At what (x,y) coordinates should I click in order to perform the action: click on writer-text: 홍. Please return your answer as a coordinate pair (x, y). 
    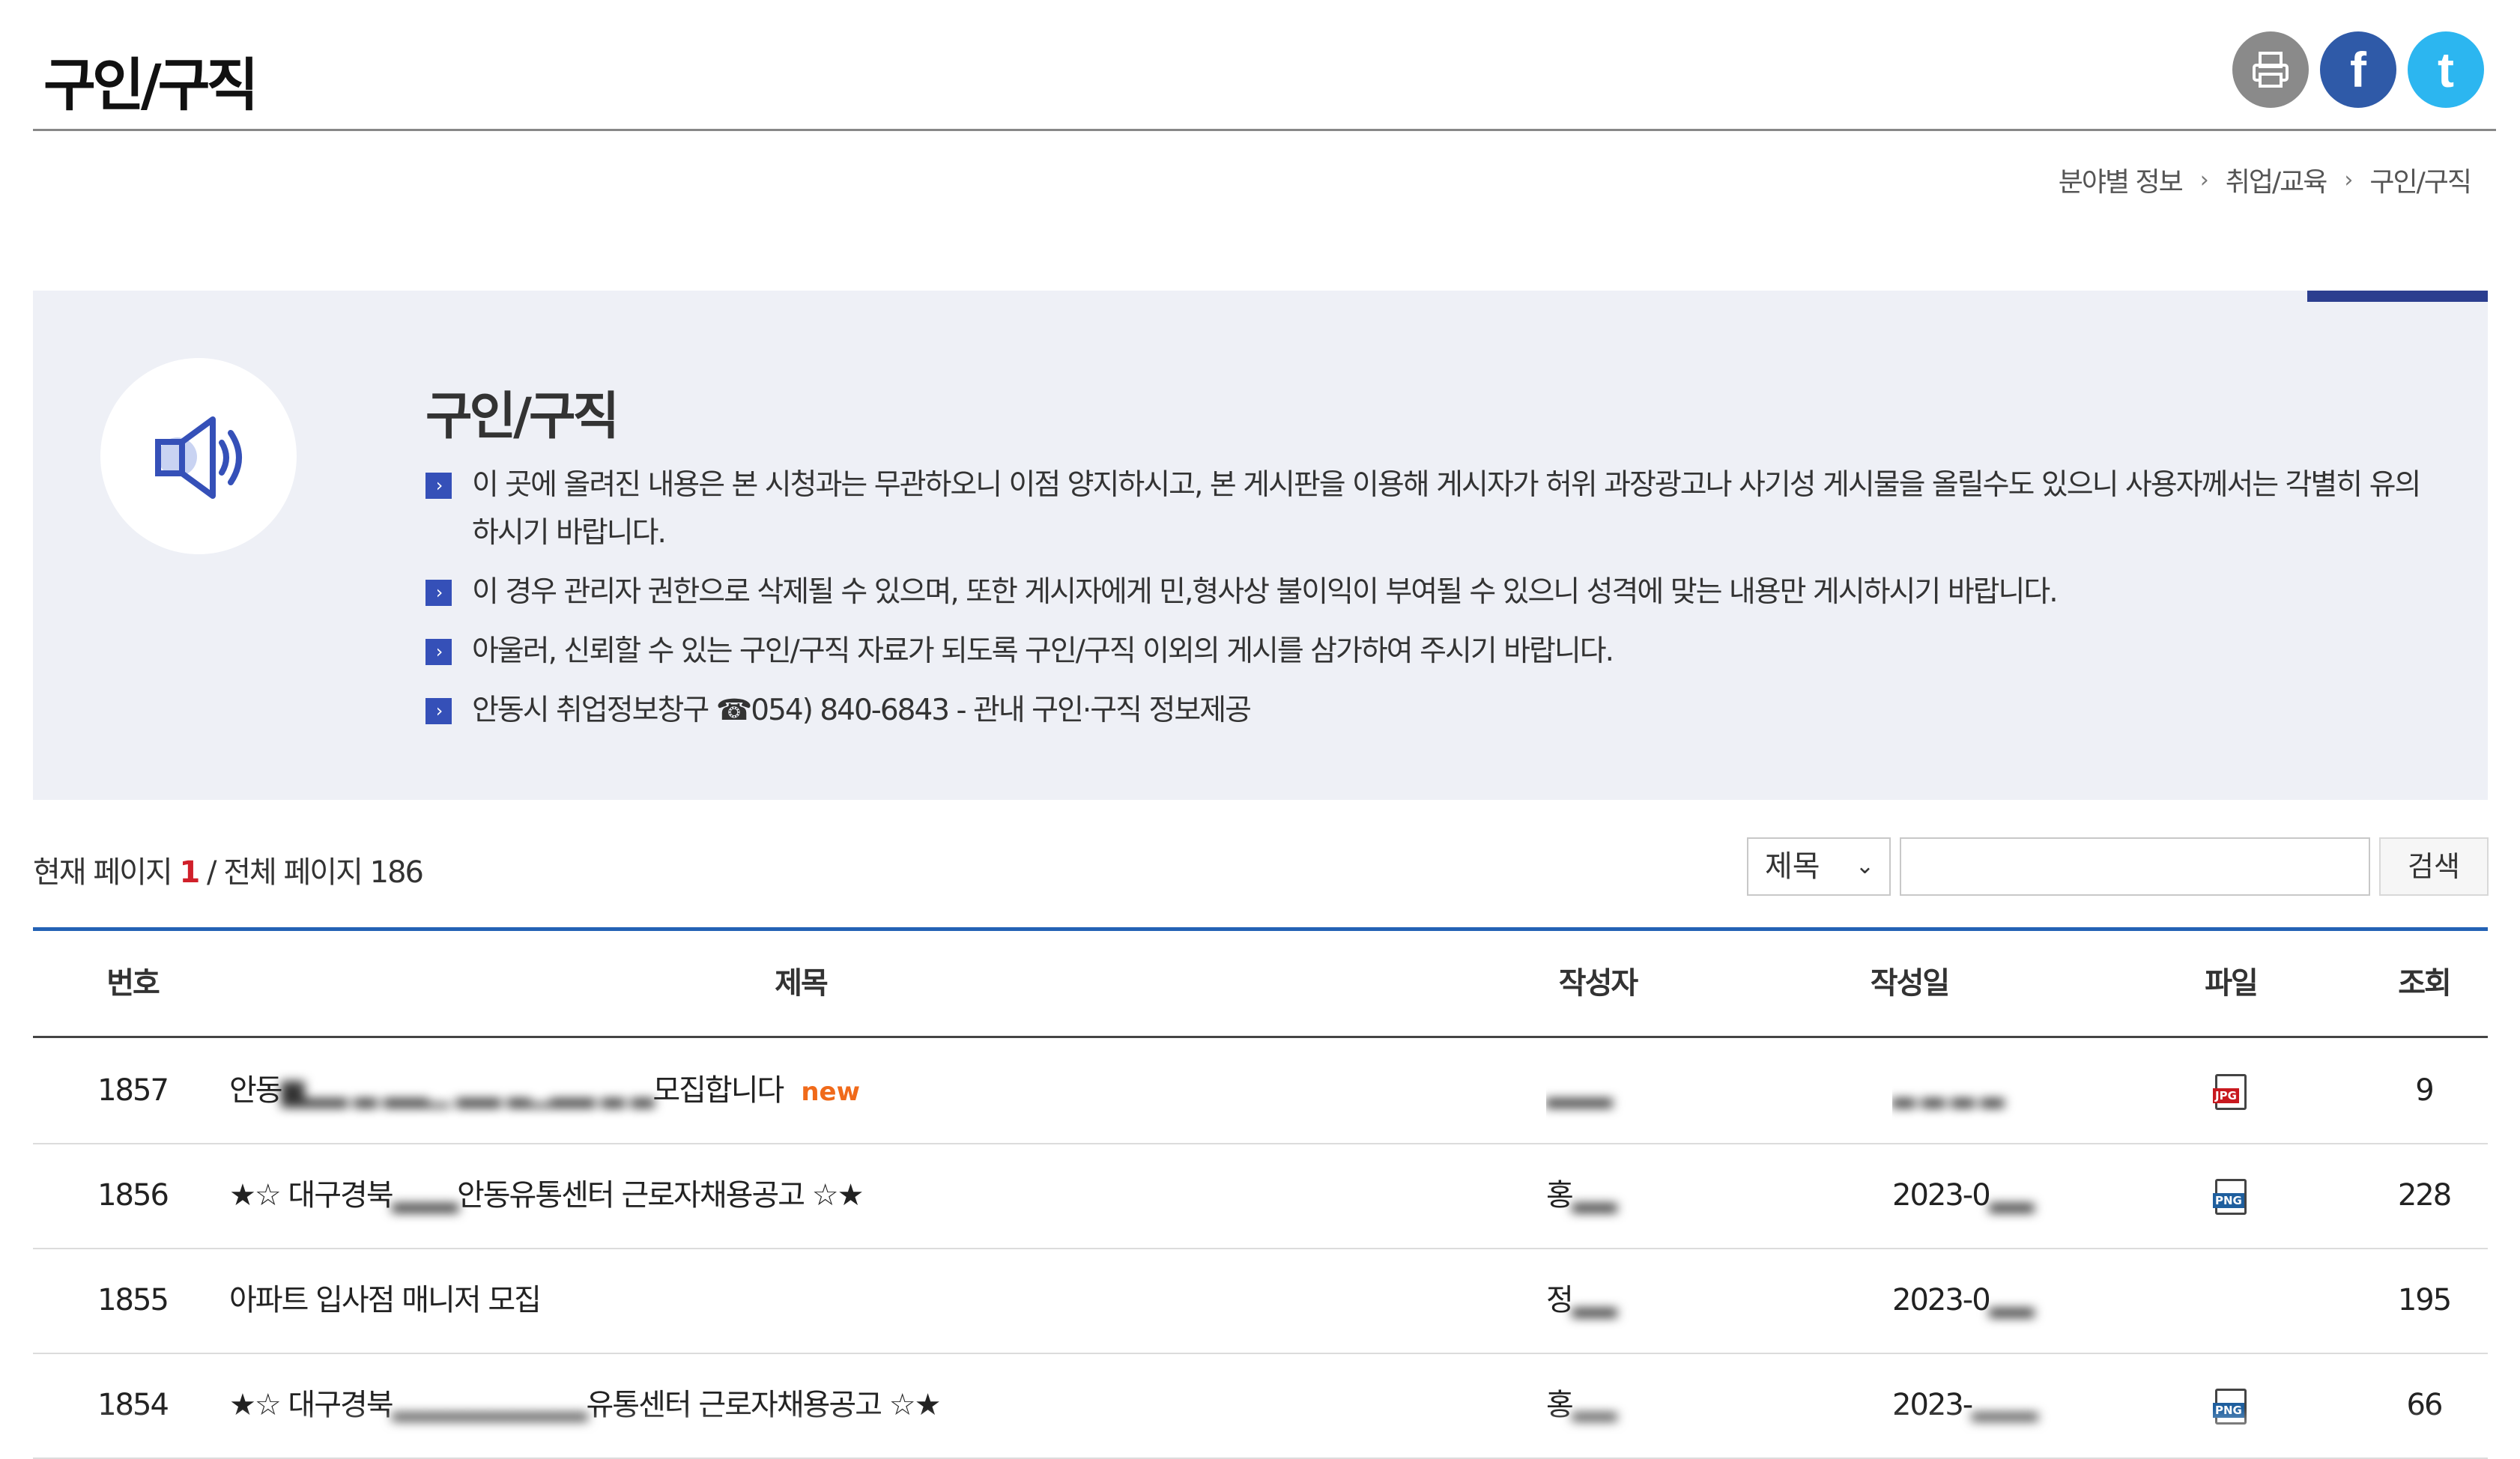
    Looking at the image, I should click on (1560, 1195).